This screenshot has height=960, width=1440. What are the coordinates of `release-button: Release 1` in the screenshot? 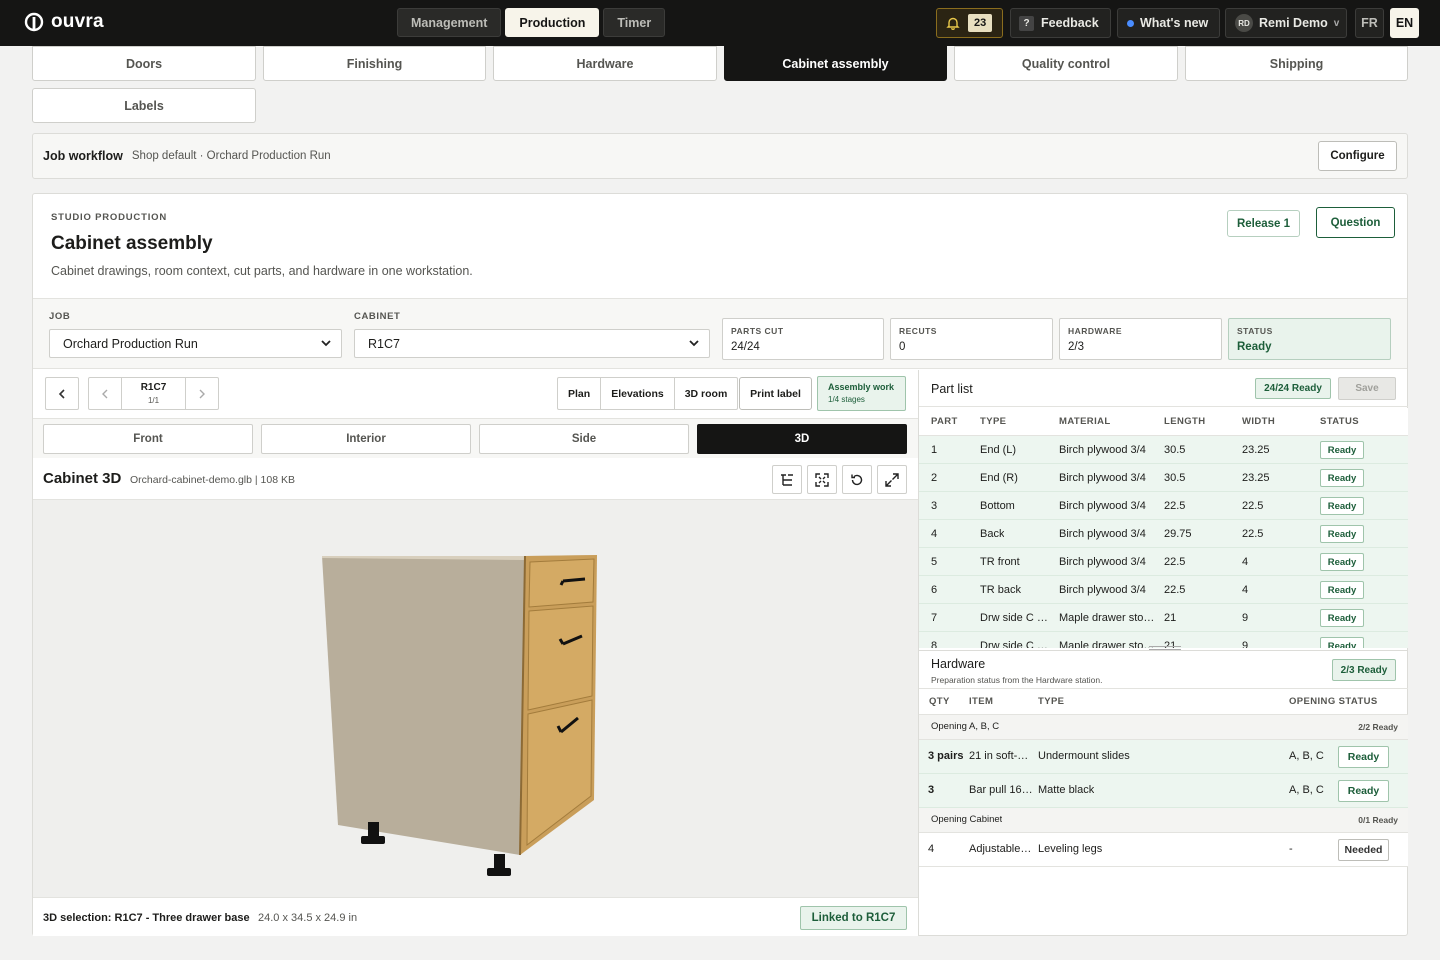 It's located at (1263, 223).